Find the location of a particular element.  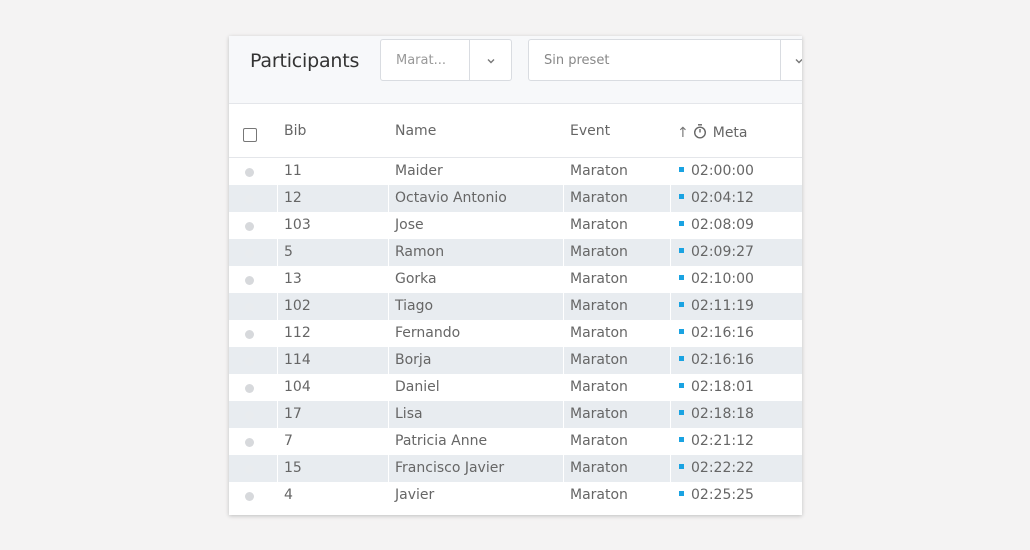

bib-cell: 104 is located at coordinates (297, 387).